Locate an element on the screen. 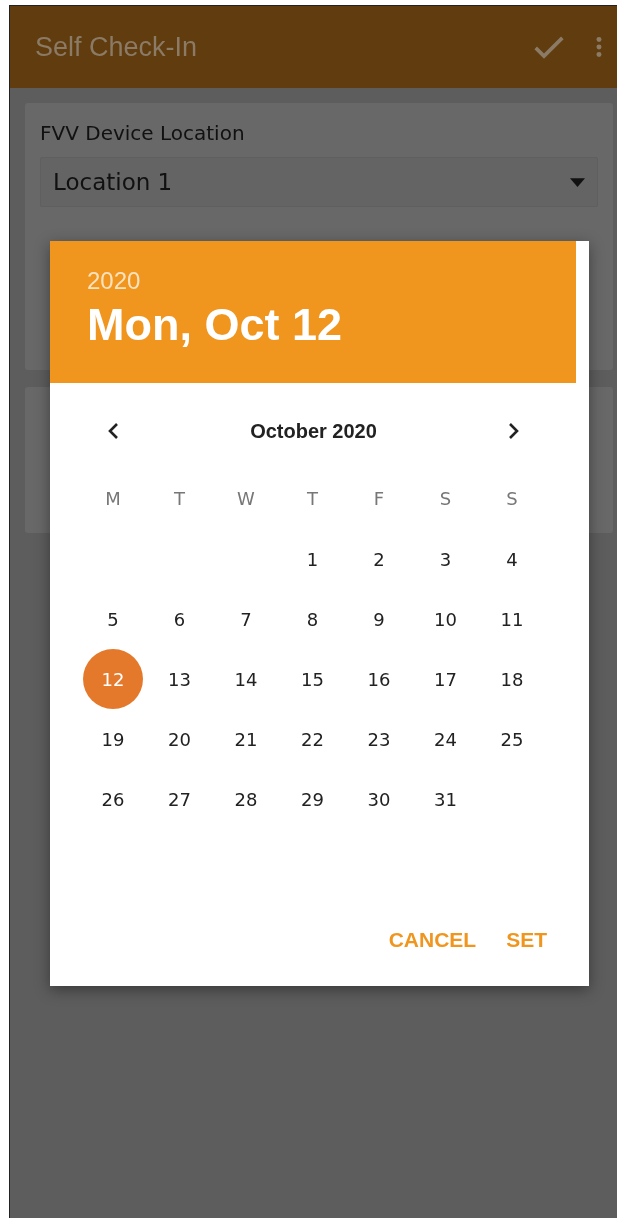  weekday-label: F is located at coordinates (379, 499).